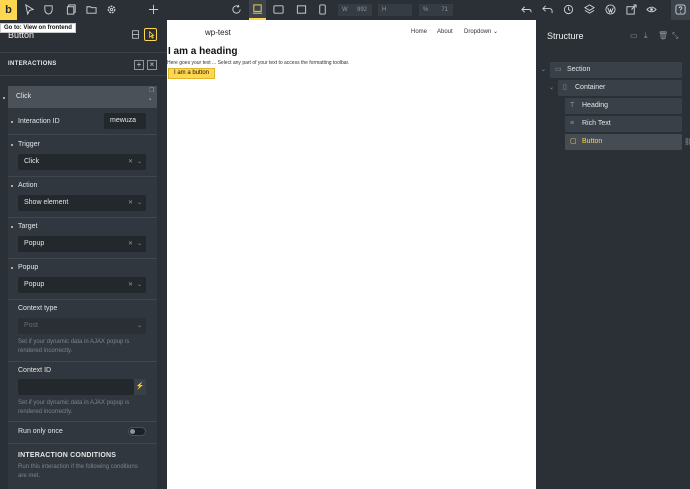 The width and height of the screenshot is (690, 489). Describe the element at coordinates (395, 10) in the screenshot. I see `height-field: H` at that location.